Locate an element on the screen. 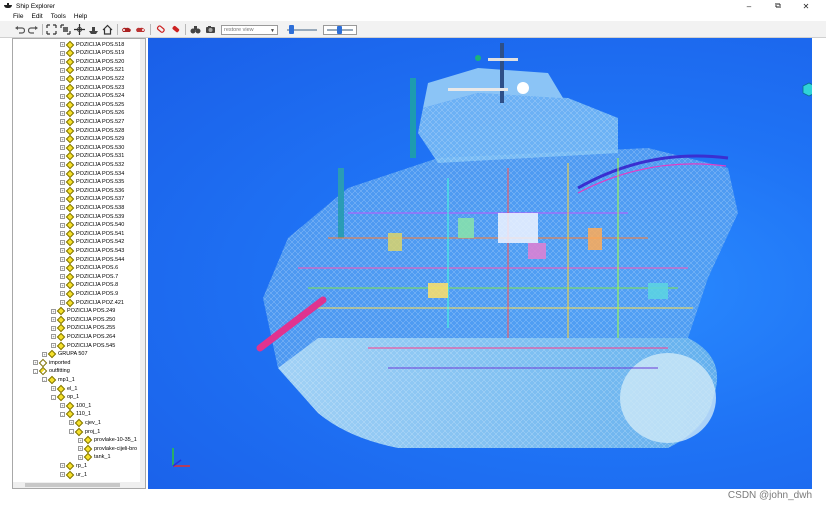 This screenshot has width=826, height=513. fit-selection-icon is located at coordinates (65, 29).